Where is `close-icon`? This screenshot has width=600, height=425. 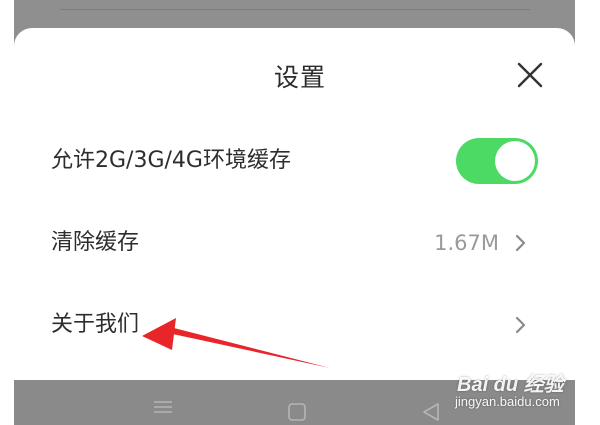
close-icon is located at coordinates (530, 75).